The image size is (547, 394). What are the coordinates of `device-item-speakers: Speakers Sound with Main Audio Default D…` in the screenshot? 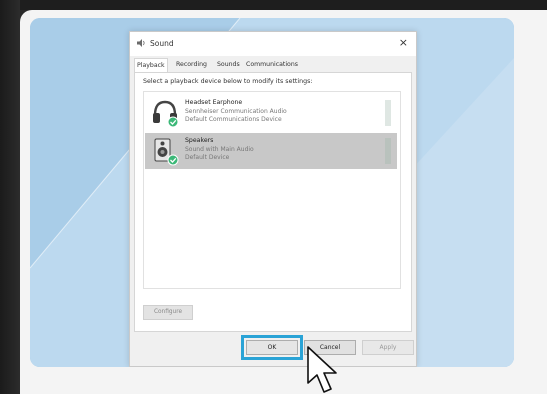 It's located at (271, 151).